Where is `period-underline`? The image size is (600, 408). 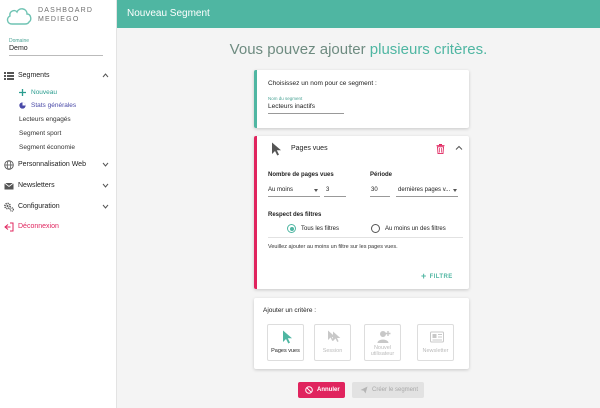 period-underline is located at coordinates (380, 196).